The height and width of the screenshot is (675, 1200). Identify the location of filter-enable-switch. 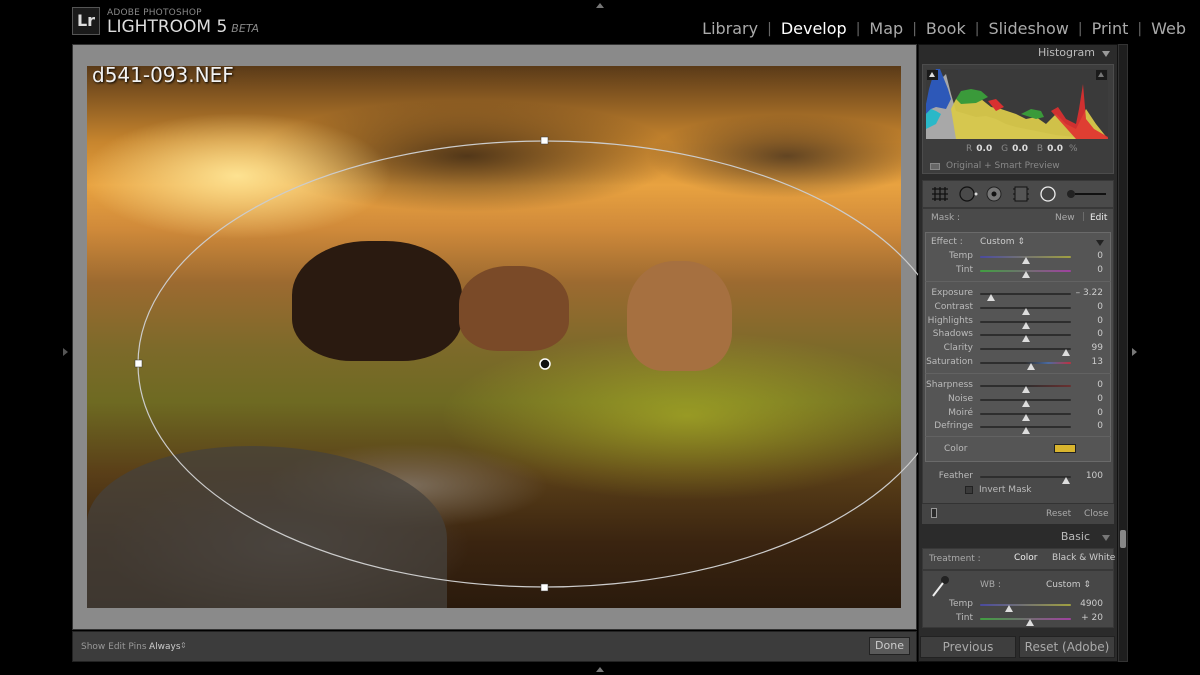
(934, 513).